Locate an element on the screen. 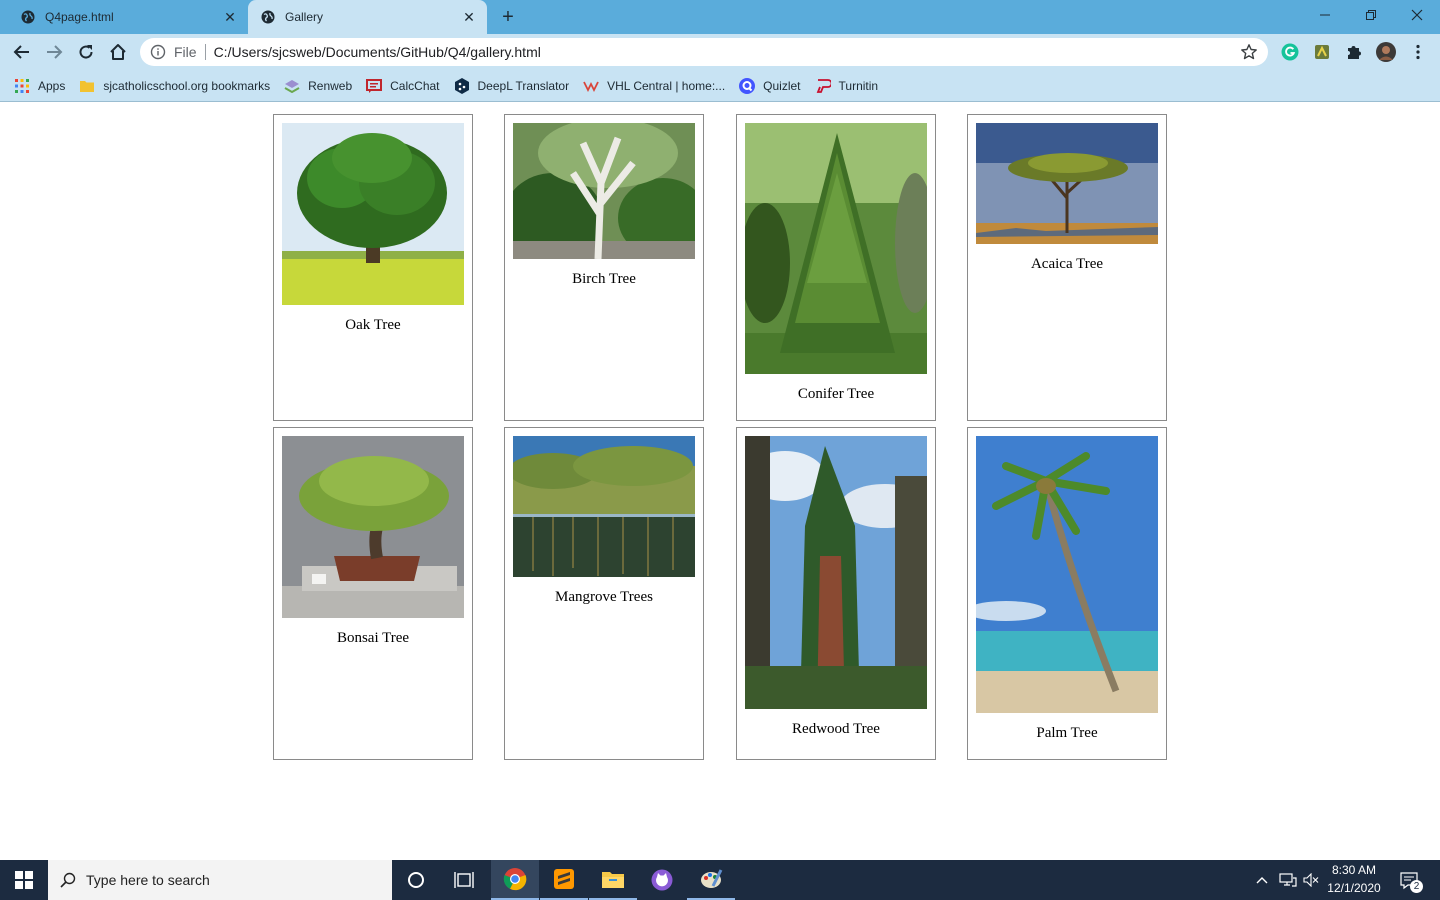 Image resolution: width=1440 pixels, height=900 pixels. bookmark-deepl: DeepL Translator is located at coordinates (512, 86).